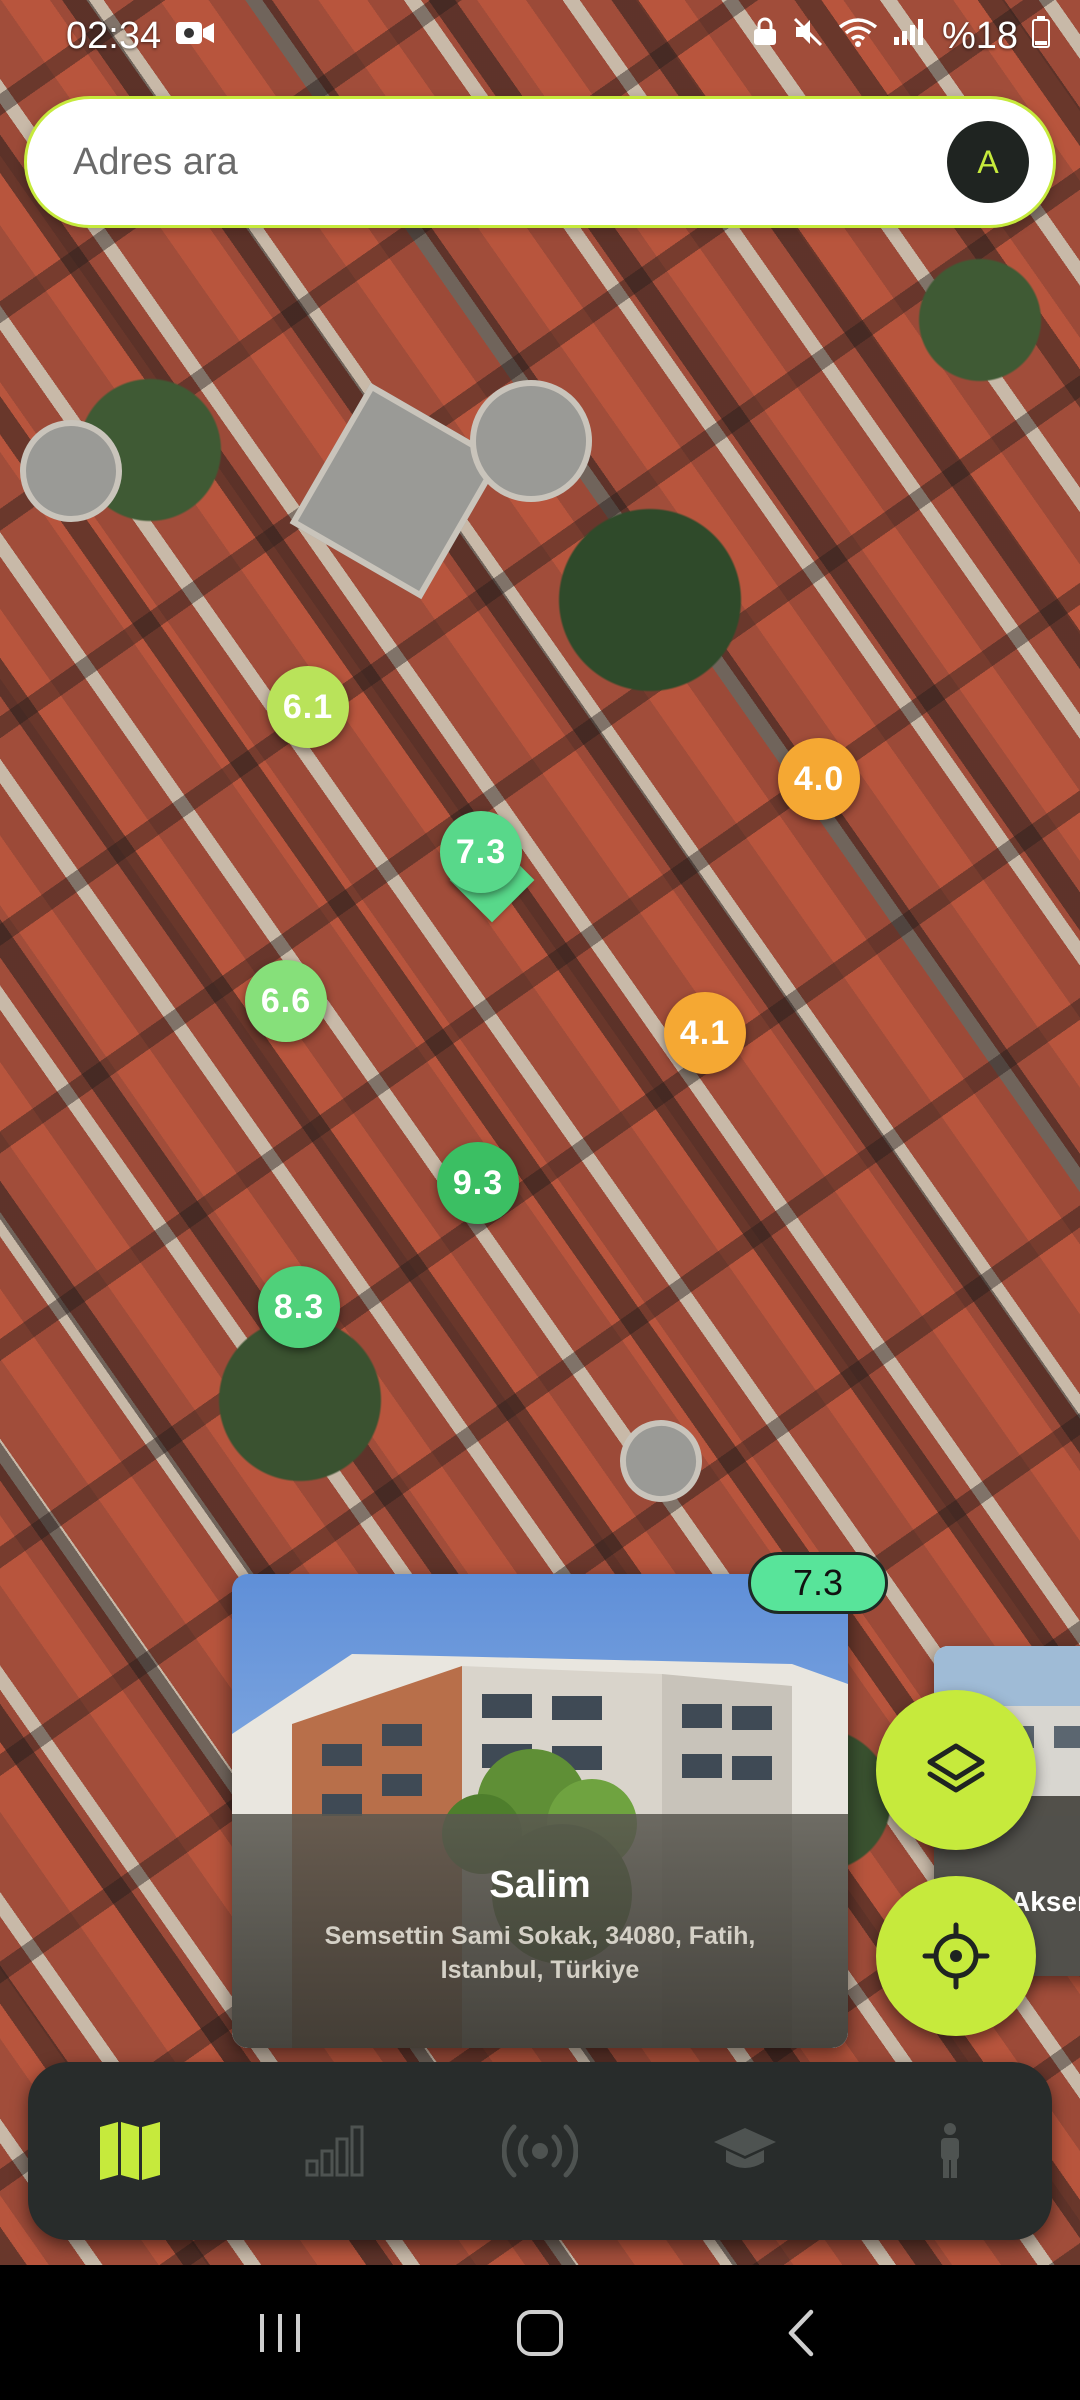 This screenshot has width=1080, height=2400. What do you see at coordinates (540, 1885) in the screenshot?
I see `place-title: Salim` at bounding box center [540, 1885].